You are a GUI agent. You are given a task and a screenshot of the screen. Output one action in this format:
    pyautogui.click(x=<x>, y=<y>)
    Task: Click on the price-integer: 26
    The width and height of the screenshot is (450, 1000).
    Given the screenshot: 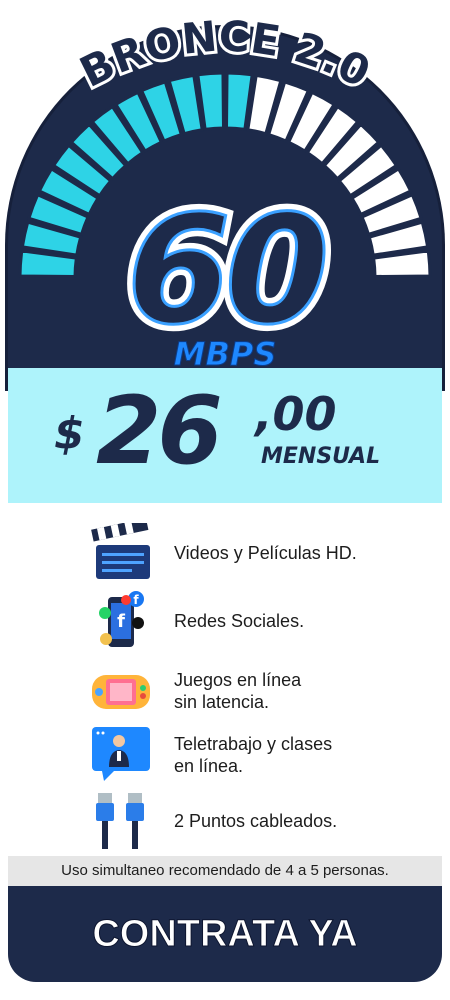 What is the action you would take?
    pyautogui.click(x=159, y=431)
    